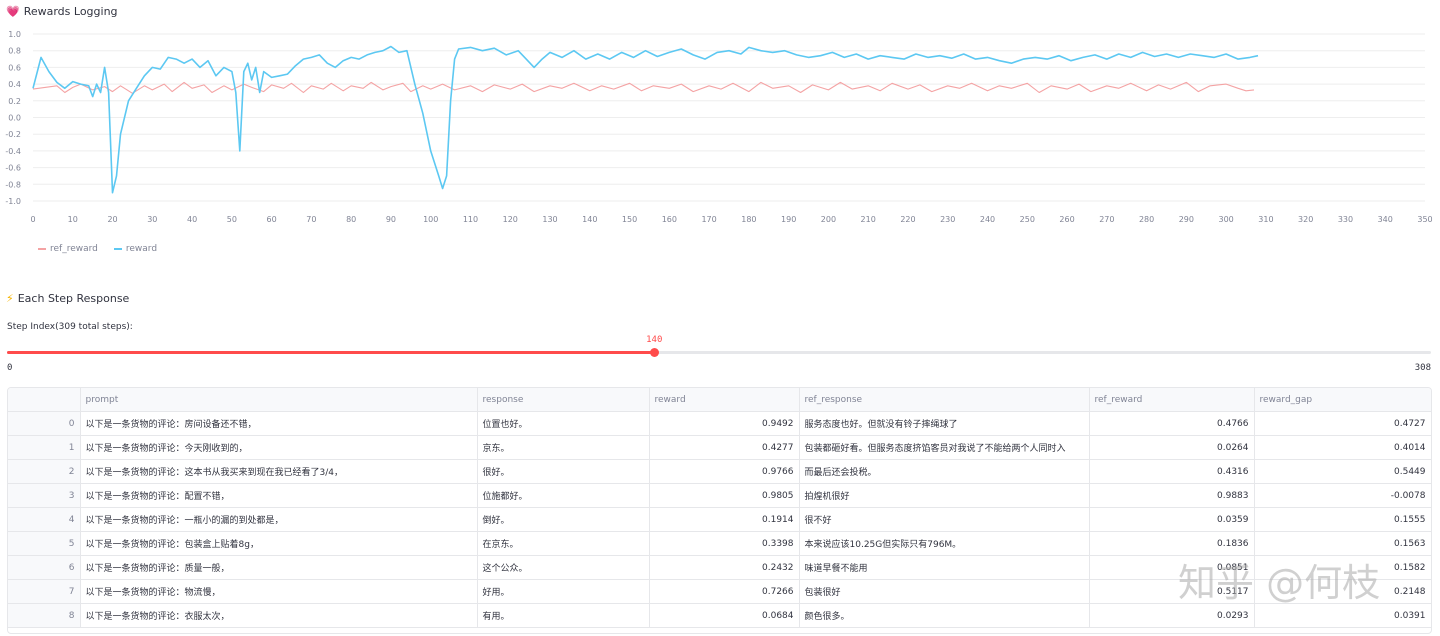 The width and height of the screenshot is (1440, 636). What do you see at coordinates (70, 327) in the screenshot?
I see `step-index-label: Step Index(309 total steps):` at bounding box center [70, 327].